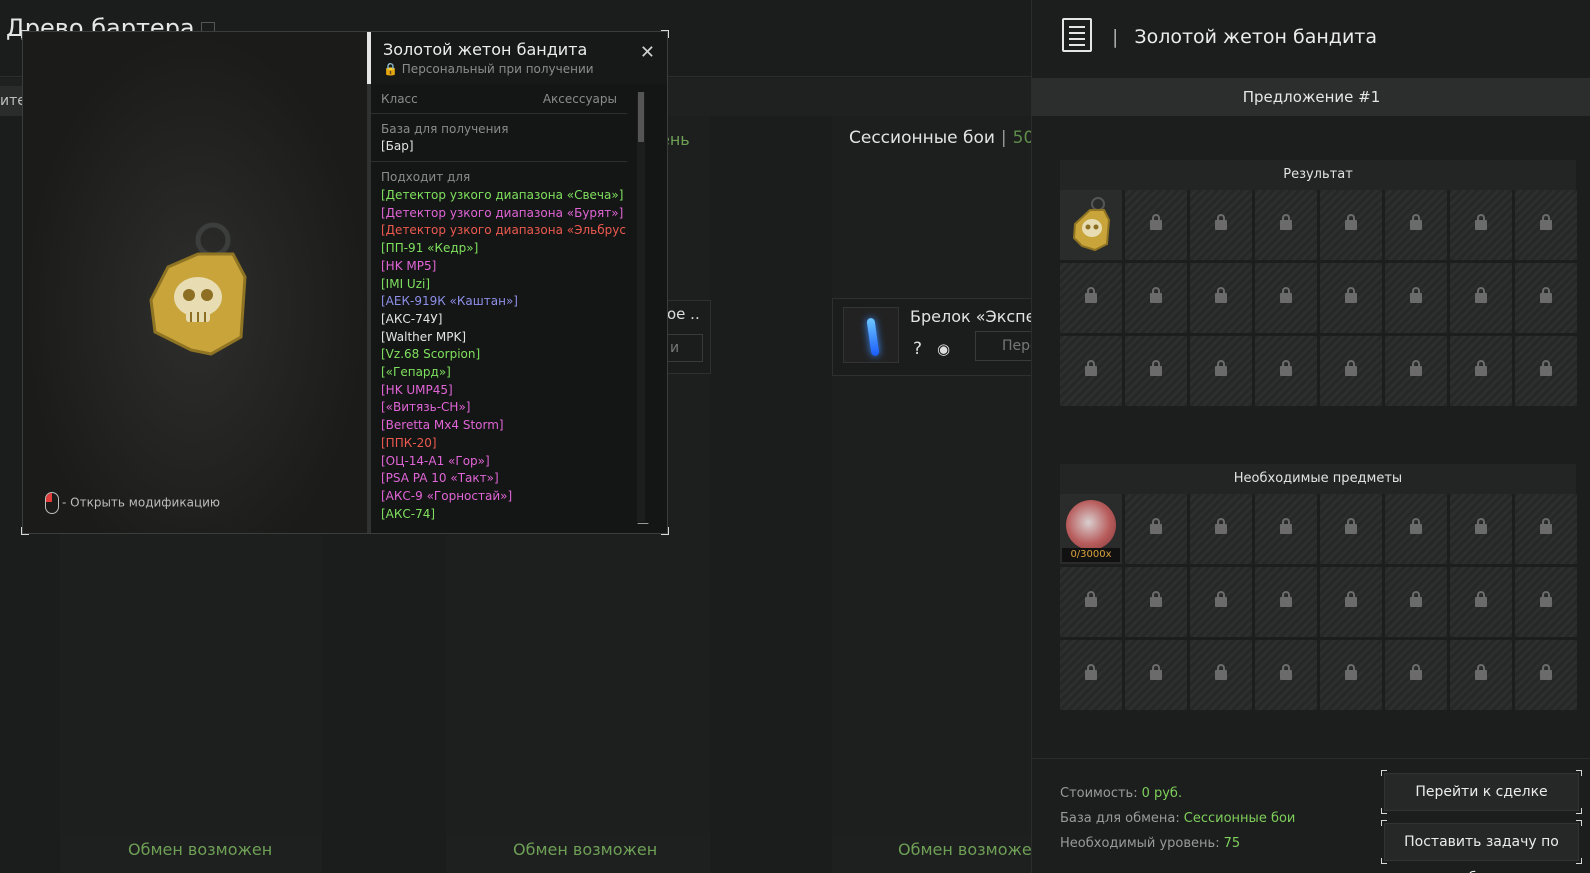 Image resolution: width=1590 pixels, height=873 pixels. What do you see at coordinates (409, 442) in the screenshot?
I see `compat-item: [ППК-20]` at bounding box center [409, 442].